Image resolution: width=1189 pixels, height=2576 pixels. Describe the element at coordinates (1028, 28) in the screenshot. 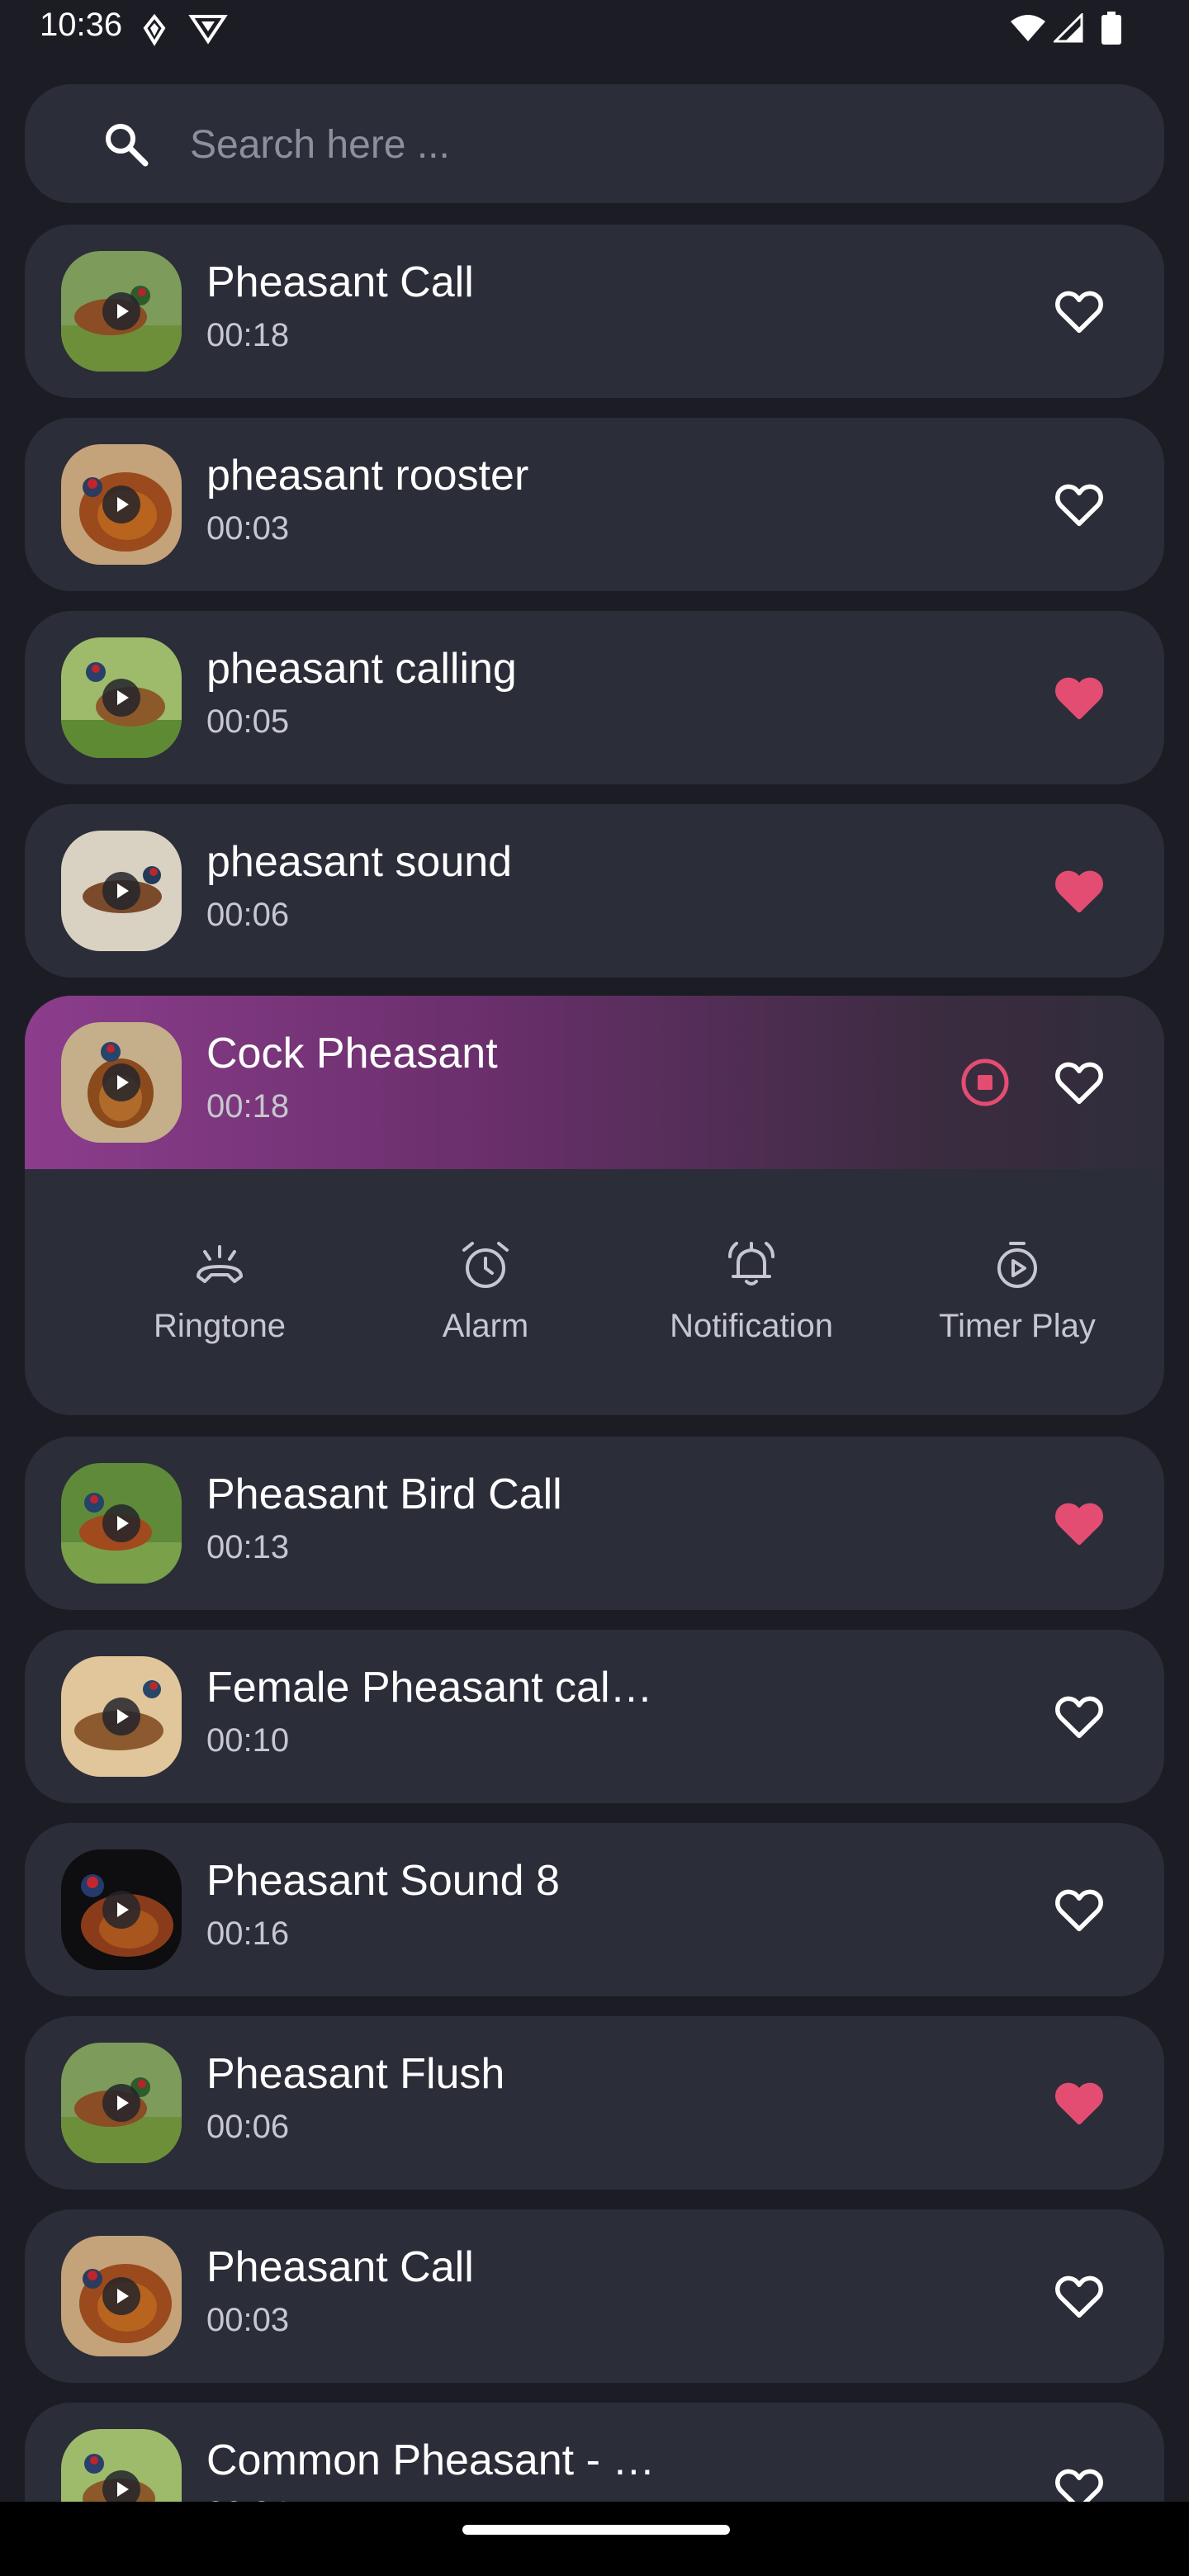

I see `wifi-icon` at that location.